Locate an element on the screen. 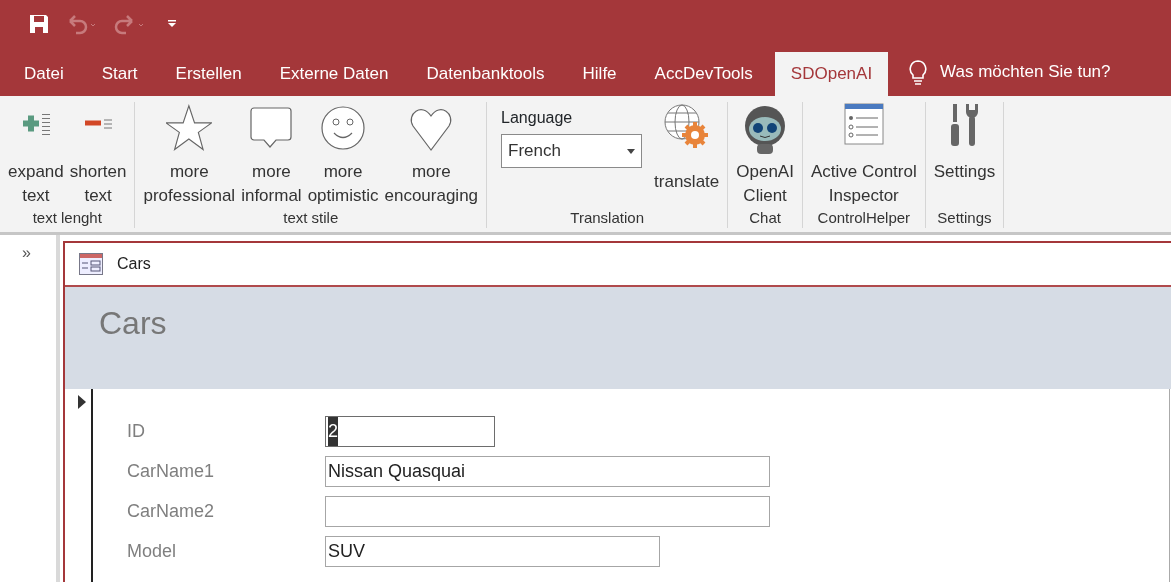 Image resolution: width=1171 pixels, height=585 pixels. group-label: text stile is located at coordinates (311, 218).